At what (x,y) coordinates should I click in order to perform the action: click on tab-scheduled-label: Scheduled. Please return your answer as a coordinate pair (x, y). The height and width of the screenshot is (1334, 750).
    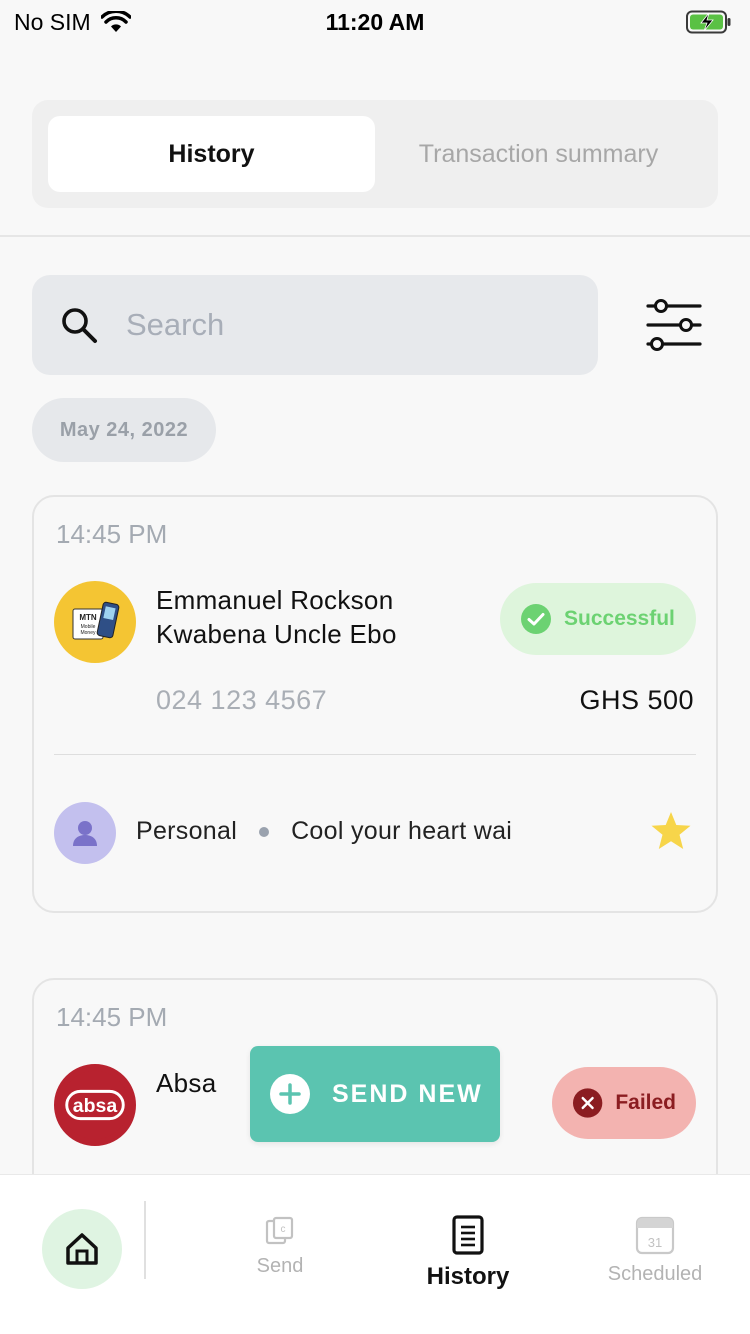
    Looking at the image, I should click on (655, 1274).